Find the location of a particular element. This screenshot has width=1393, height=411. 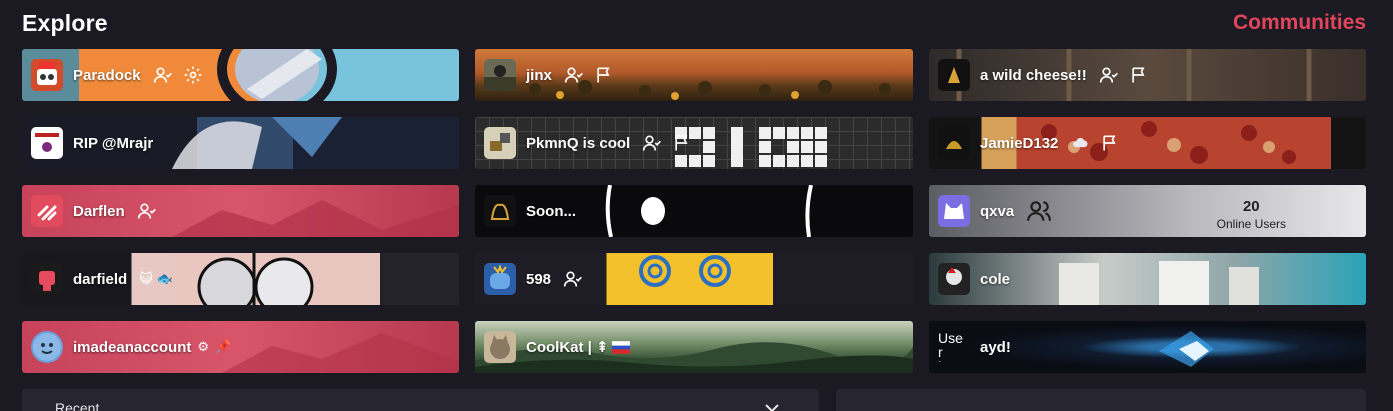

profile-name: PkmnQ is cool is located at coordinates (578, 143).